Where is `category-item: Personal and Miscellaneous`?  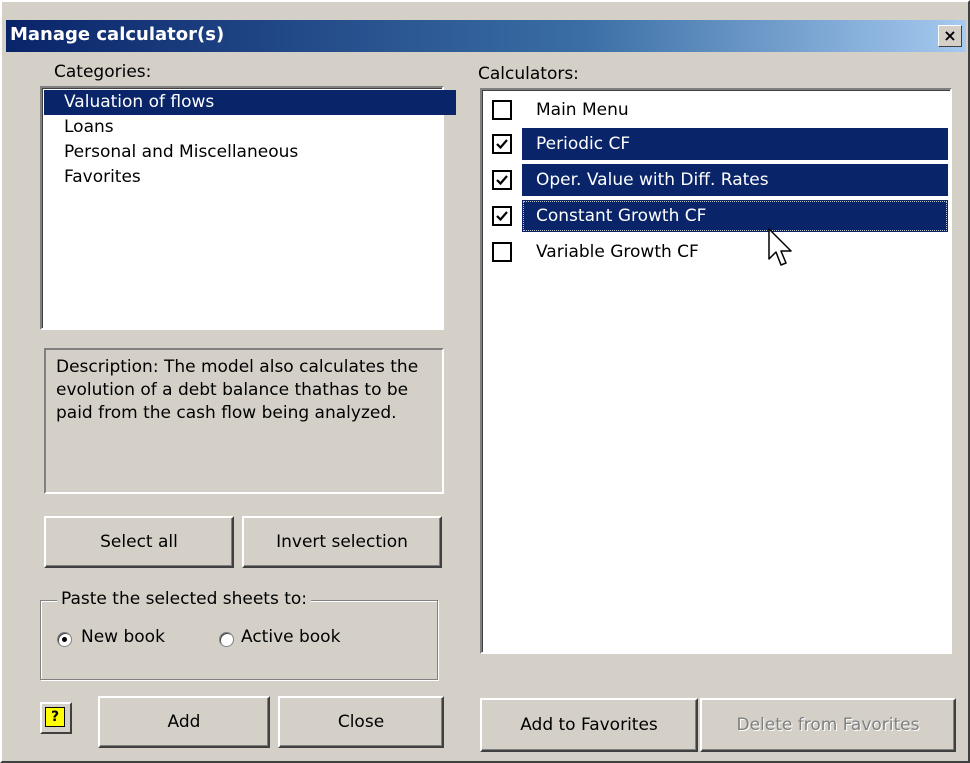 category-item: Personal and Miscellaneous is located at coordinates (250, 152).